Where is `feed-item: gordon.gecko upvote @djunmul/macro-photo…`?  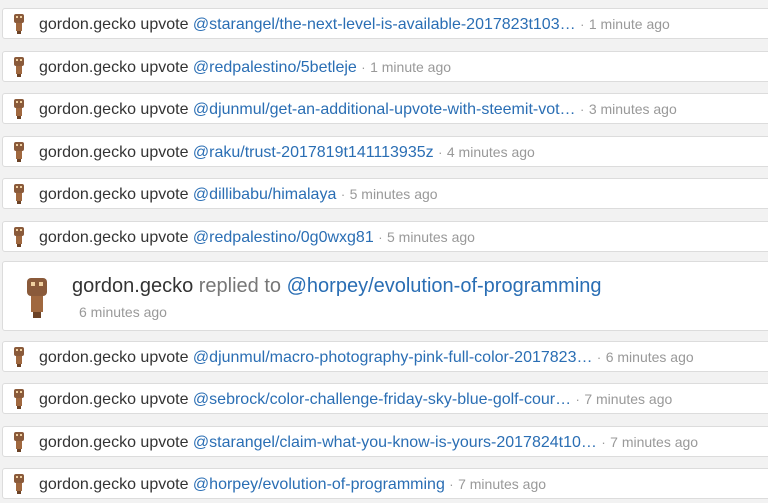
feed-item: gordon.gecko upvote @djunmul/macro-photo… is located at coordinates (385, 356).